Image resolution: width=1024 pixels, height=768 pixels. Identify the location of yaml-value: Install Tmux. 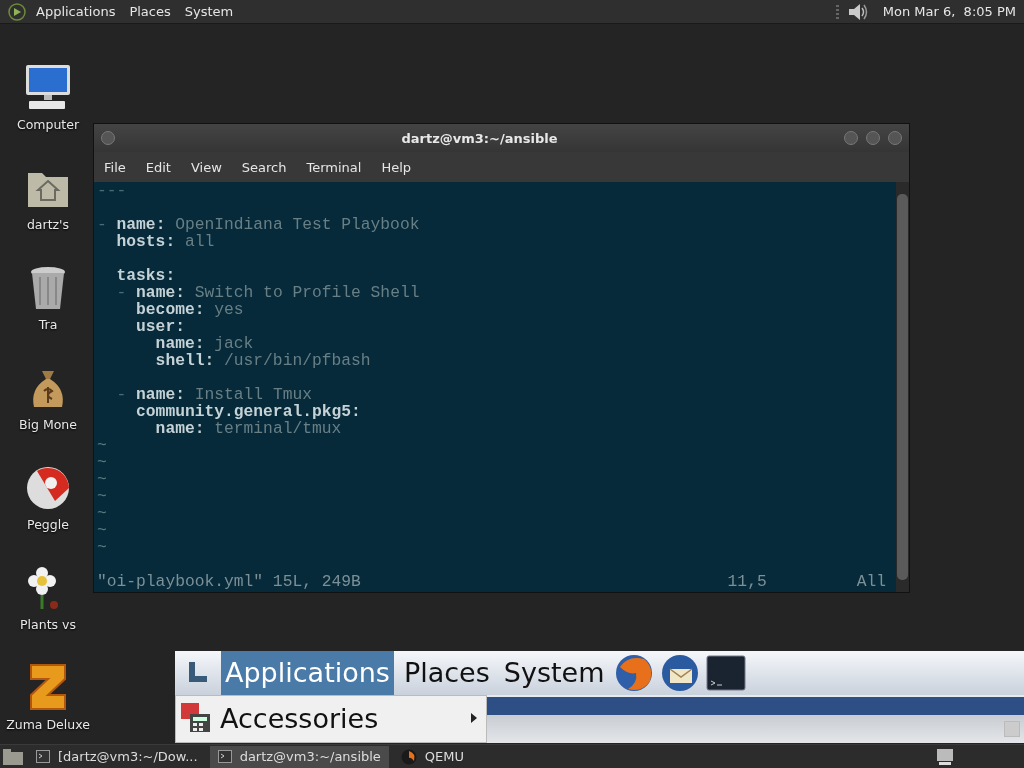
(253, 395).